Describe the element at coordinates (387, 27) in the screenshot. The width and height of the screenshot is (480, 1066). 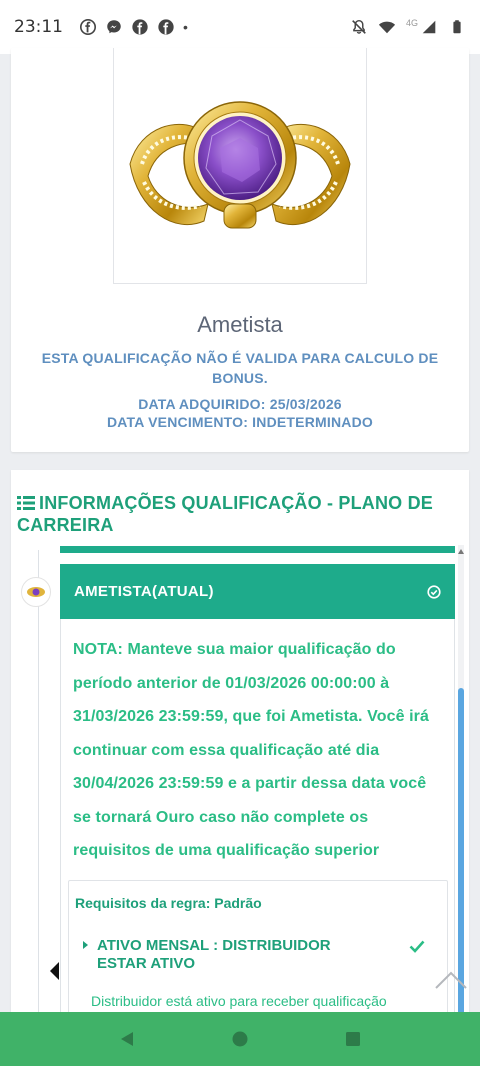
I see `wifi-icon` at that location.